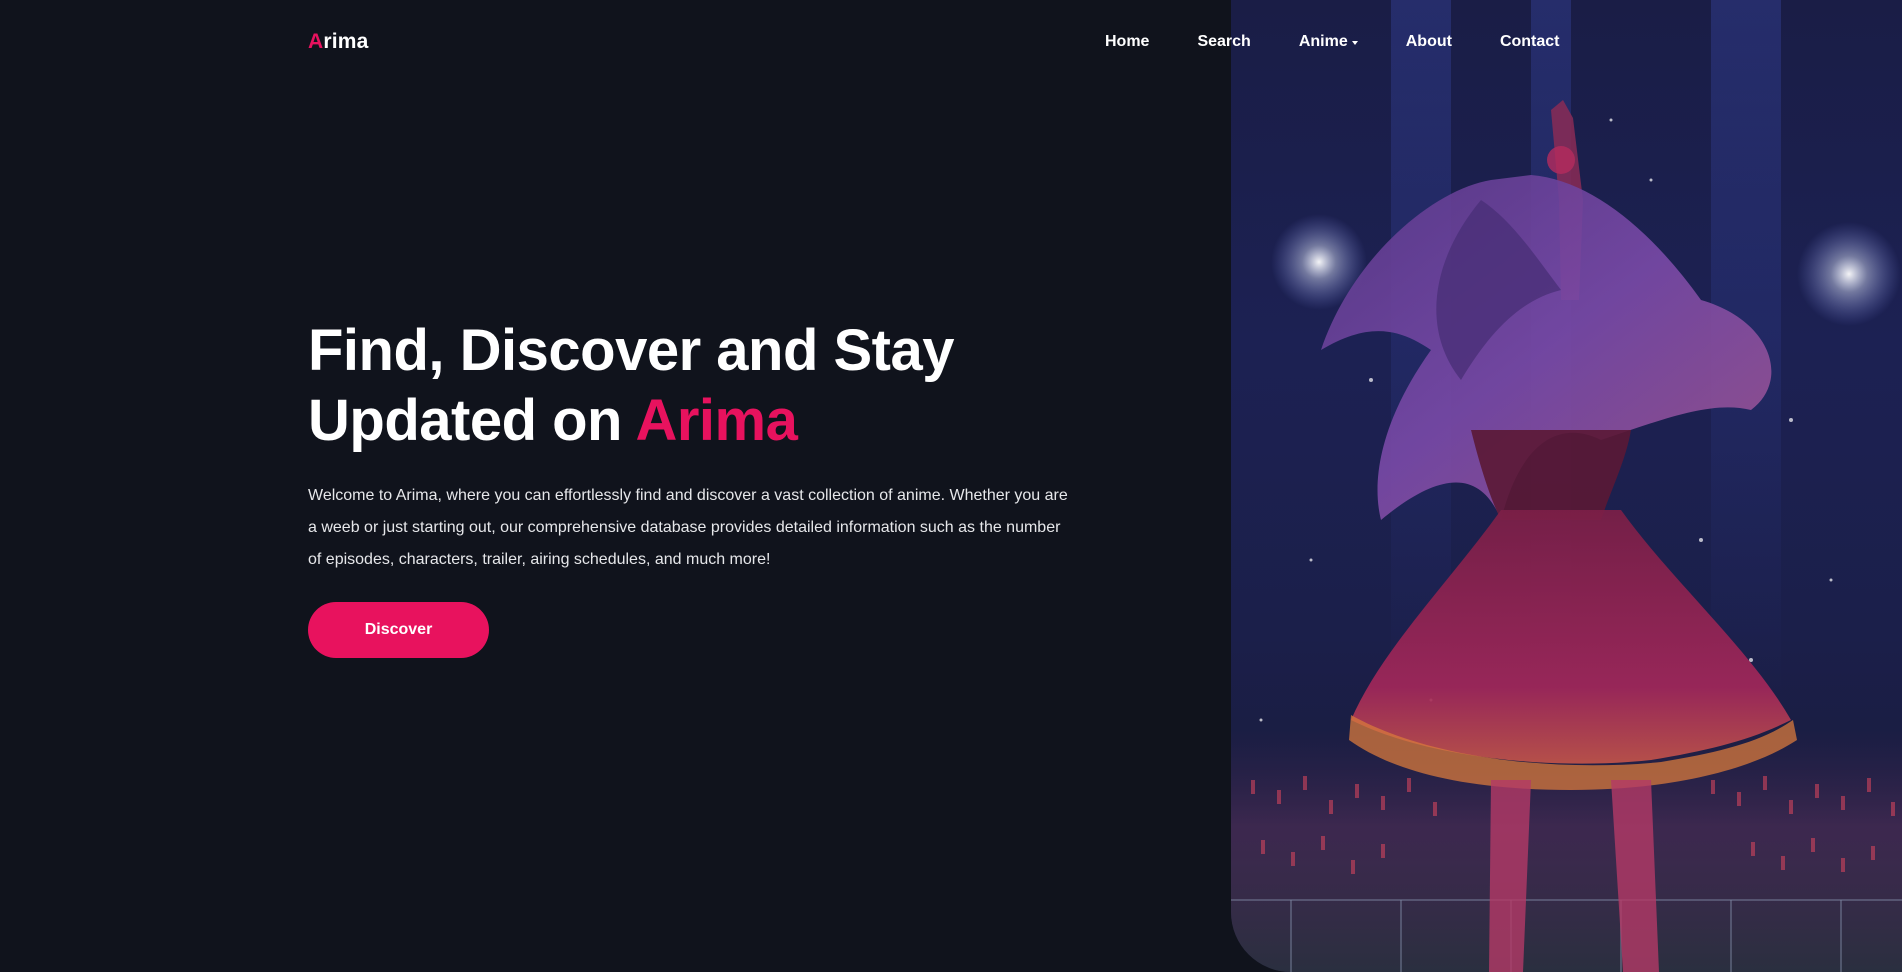  I want to click on chevron-down-icon, so click(1354, 42).